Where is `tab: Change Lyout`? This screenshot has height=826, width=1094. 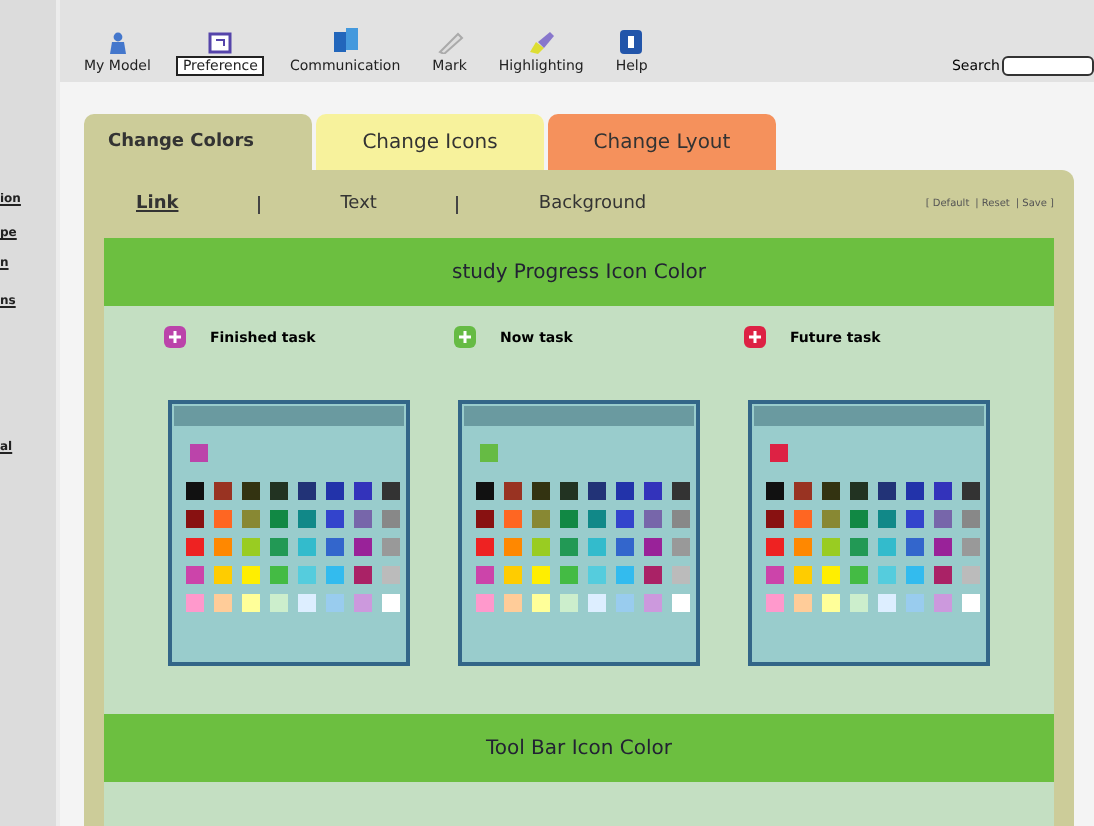
tab: Change Lyout is located at coordinates (662, 142).